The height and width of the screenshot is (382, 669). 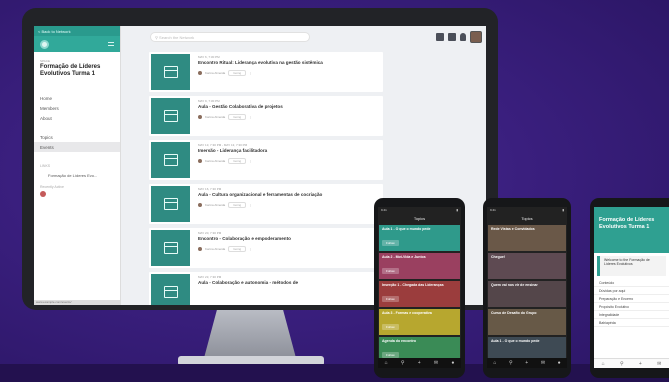 What do you see at coordinates (527, 210) in the screenshot?
I see `status-bar: 9:41 ▮` at bounding box center [527, 210].